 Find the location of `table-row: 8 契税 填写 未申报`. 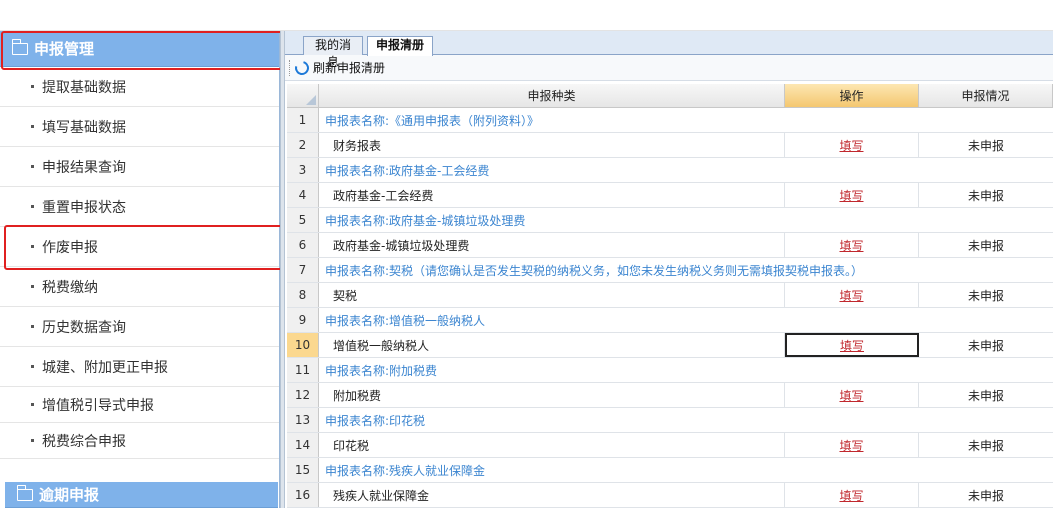

table-row: 8 契税 填写 未申报 is located at coordinates (670, 295).